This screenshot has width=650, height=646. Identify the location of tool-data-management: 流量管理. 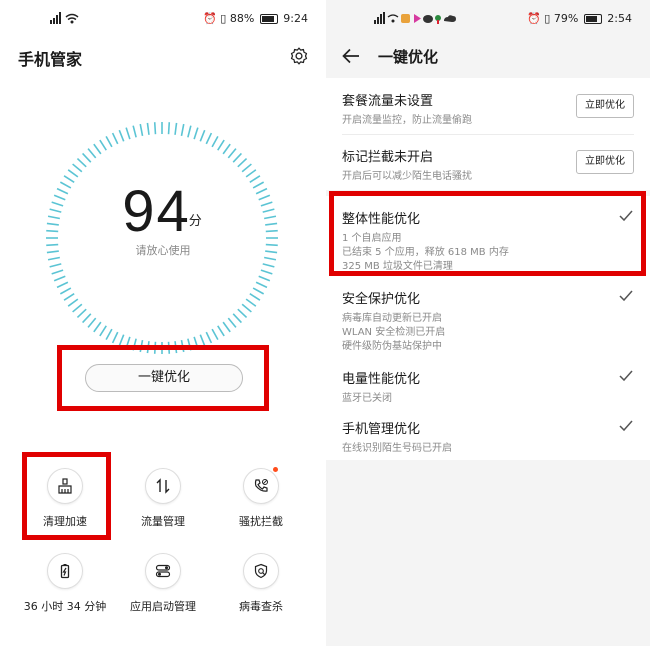
(163, 498).